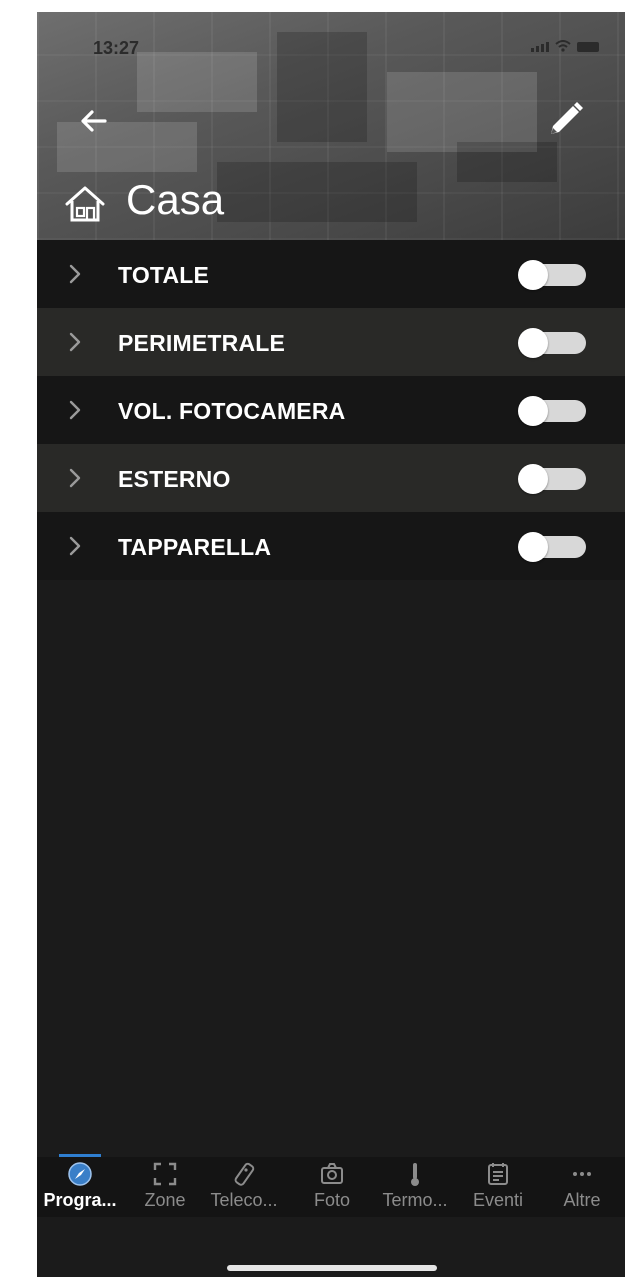 This screenshot has height=1277, width=625. Describe the element at coordinates (331, 342) in the screenshot. I see `program-row: PERIMETRALE` at that location.